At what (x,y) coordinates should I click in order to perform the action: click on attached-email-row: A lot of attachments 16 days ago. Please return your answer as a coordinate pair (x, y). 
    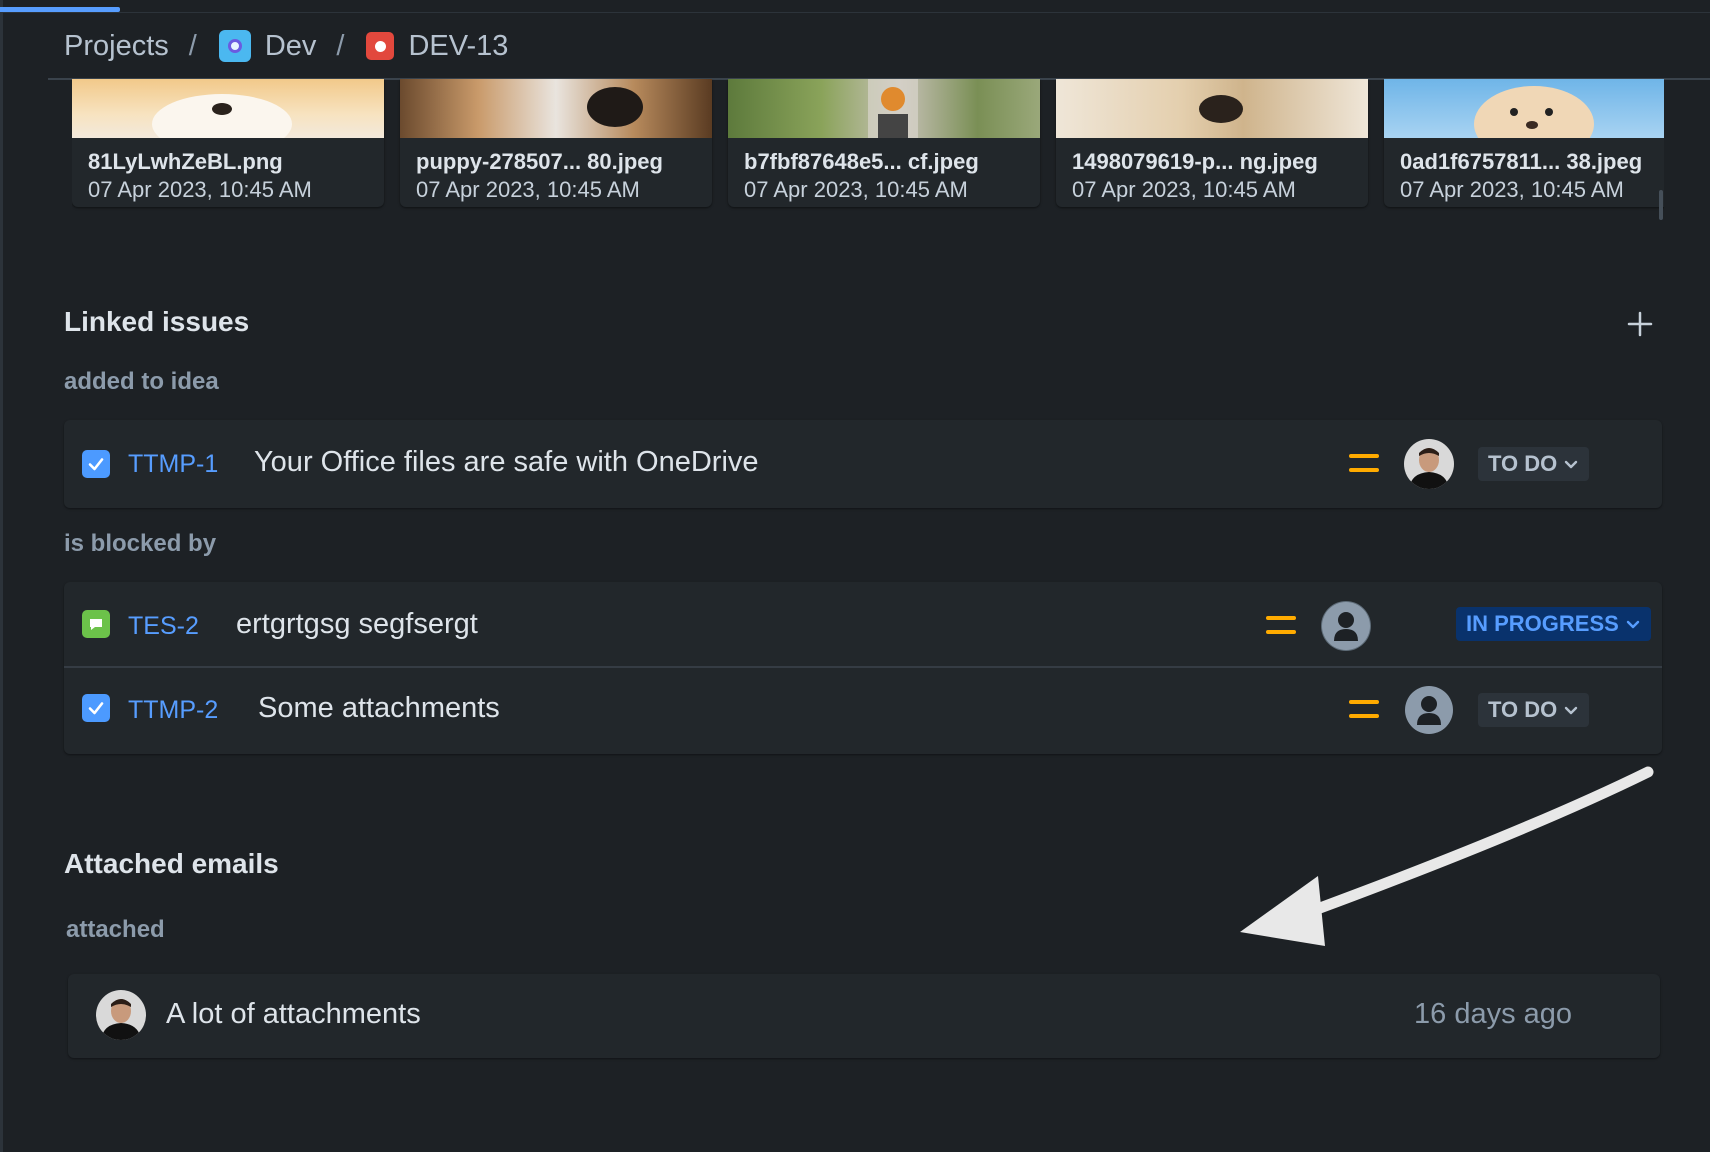
    Looking at the image, I should click on (864, 1016).